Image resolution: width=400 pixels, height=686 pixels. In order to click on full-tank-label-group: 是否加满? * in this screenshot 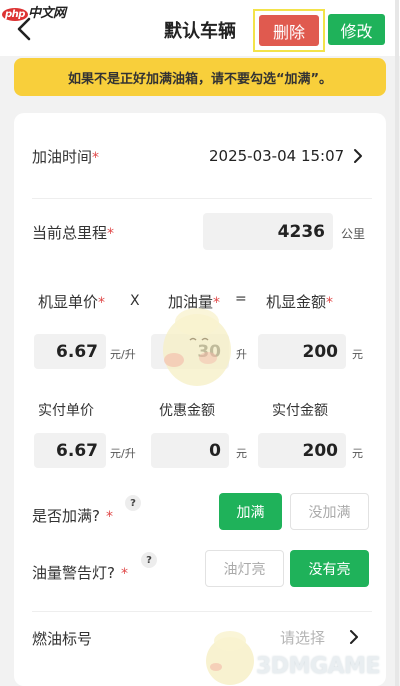, I will do `click(72, 515)`.